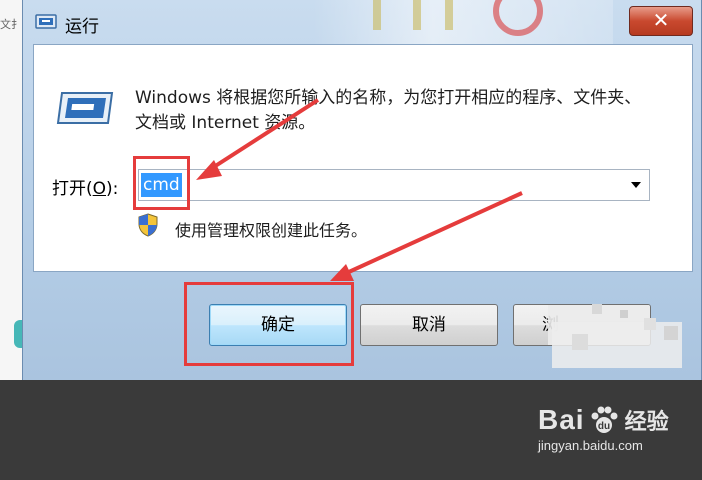 This screenshot has height=480, width=702. I want to click on baidu-jingyan-watermark: Bai du 经验 jingyan.baidu.com, so click(603, 428).